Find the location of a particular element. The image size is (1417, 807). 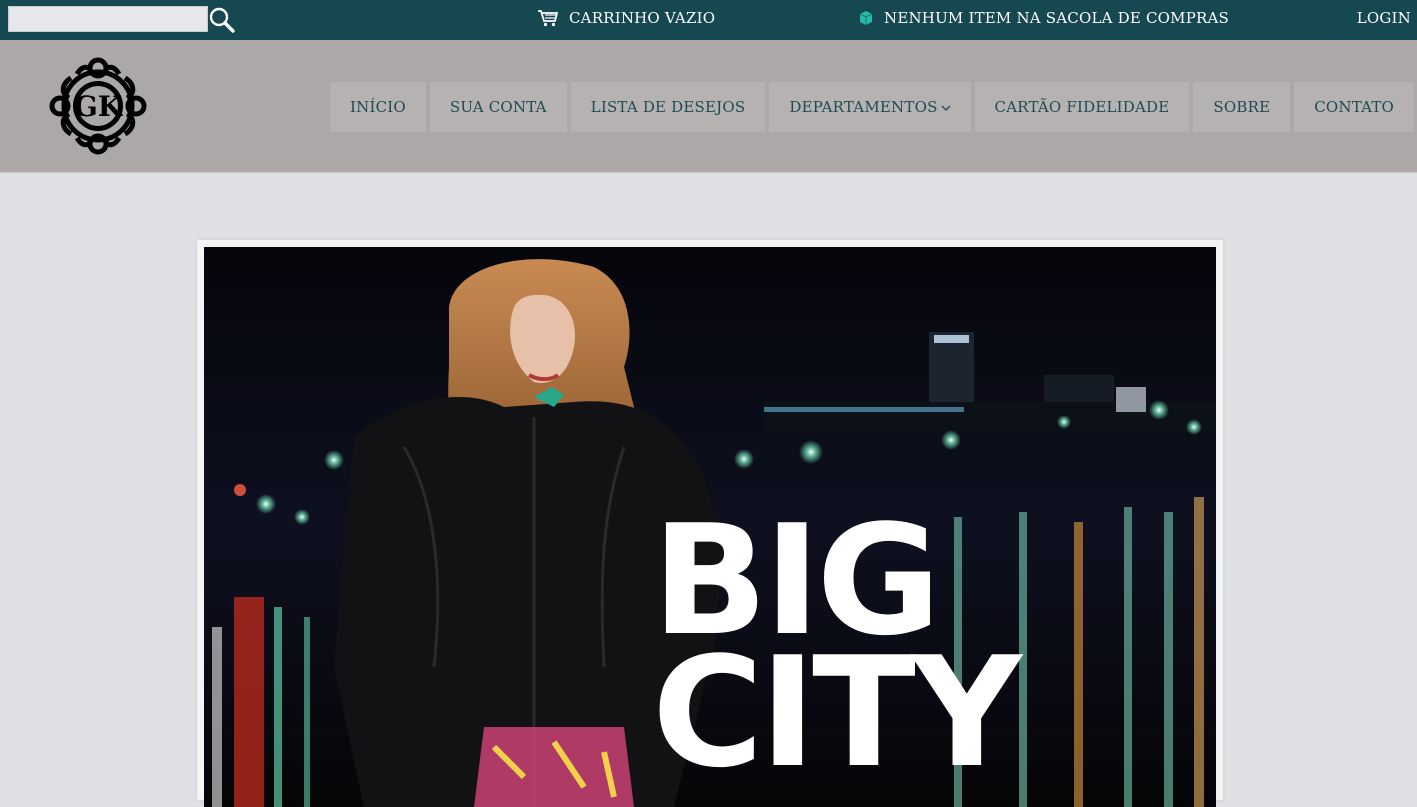

cart-status-label: CARRINHO VAZIO is located at coordinates (642, 18).